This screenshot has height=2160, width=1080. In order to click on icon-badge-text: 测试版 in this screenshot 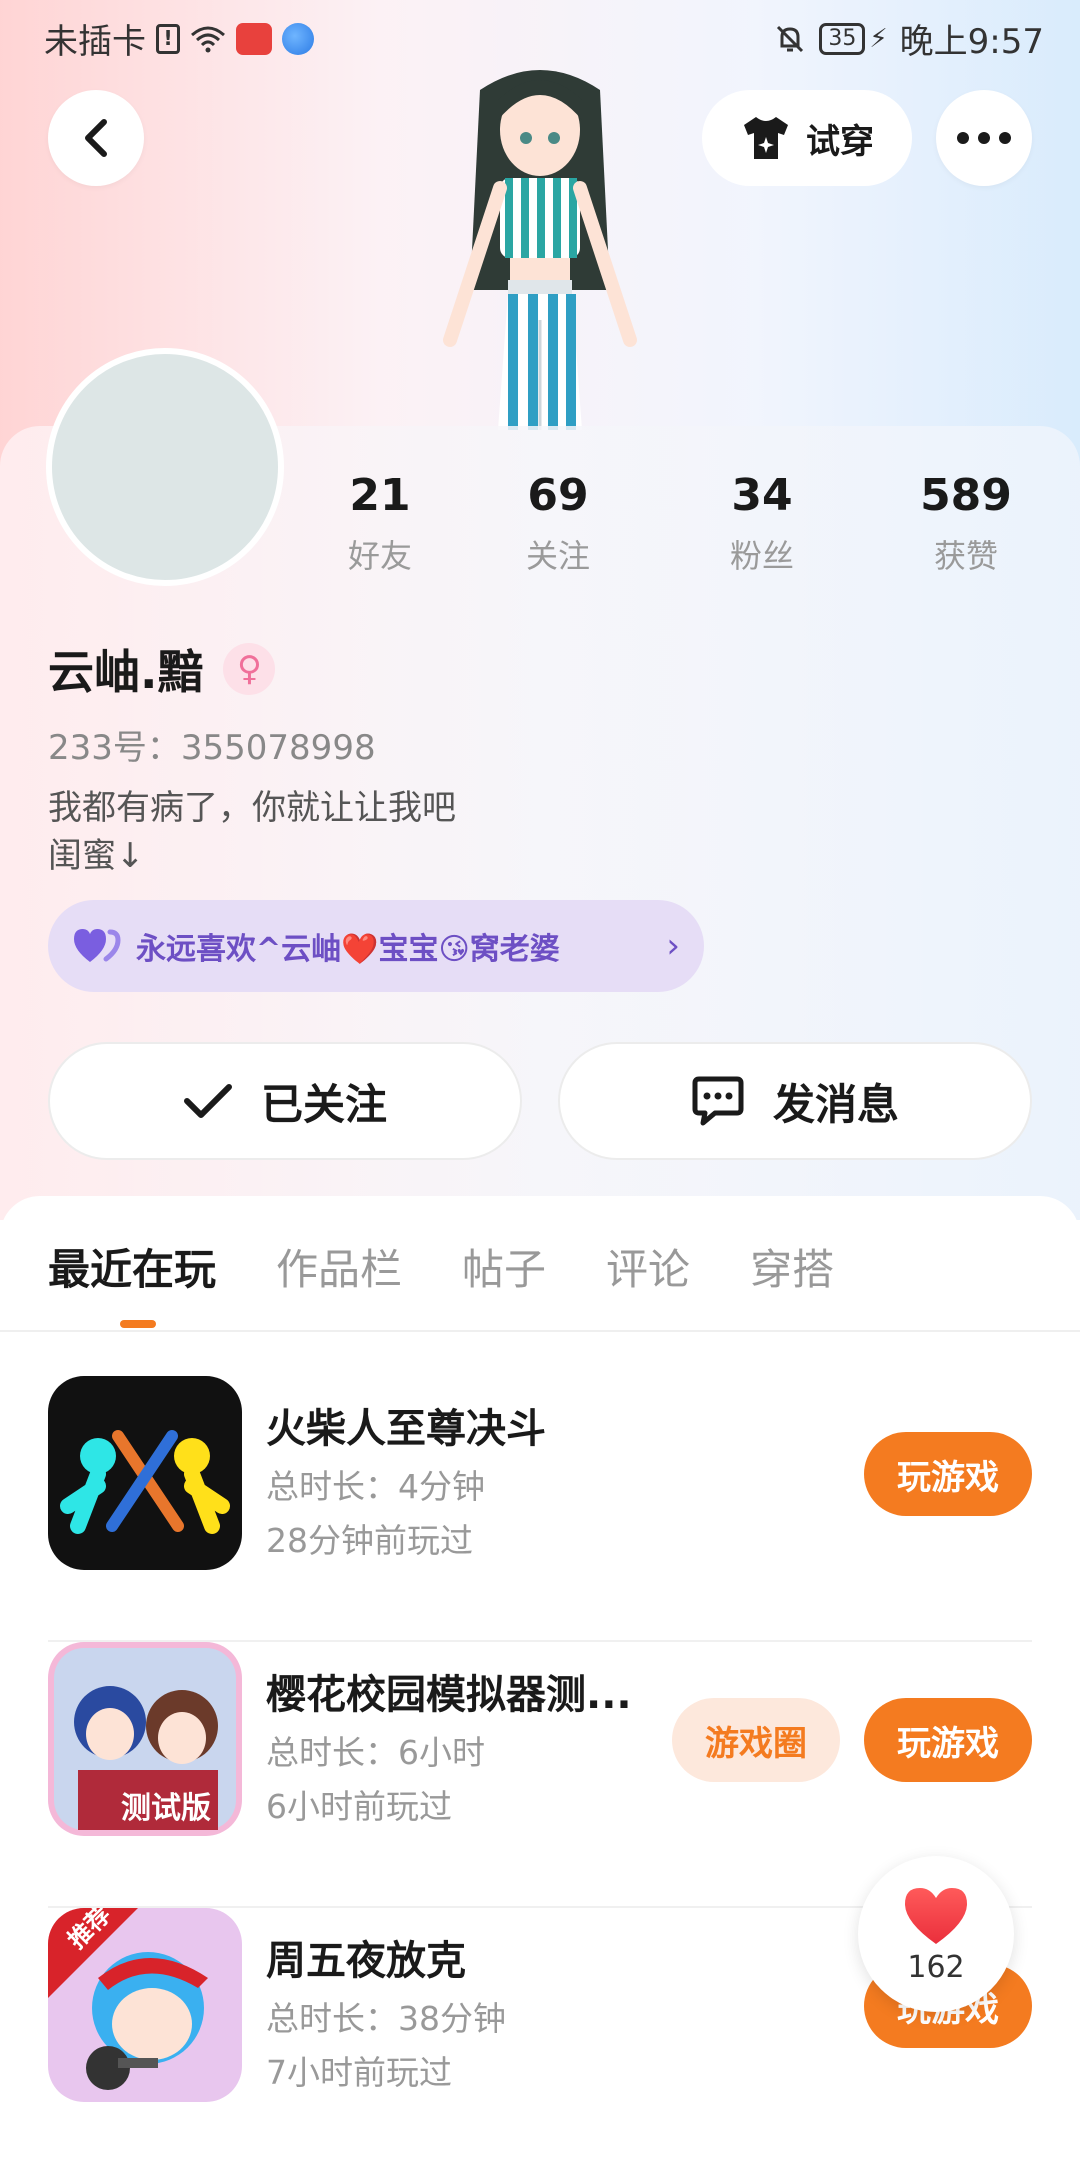, I will do `click(166, 1808)`.